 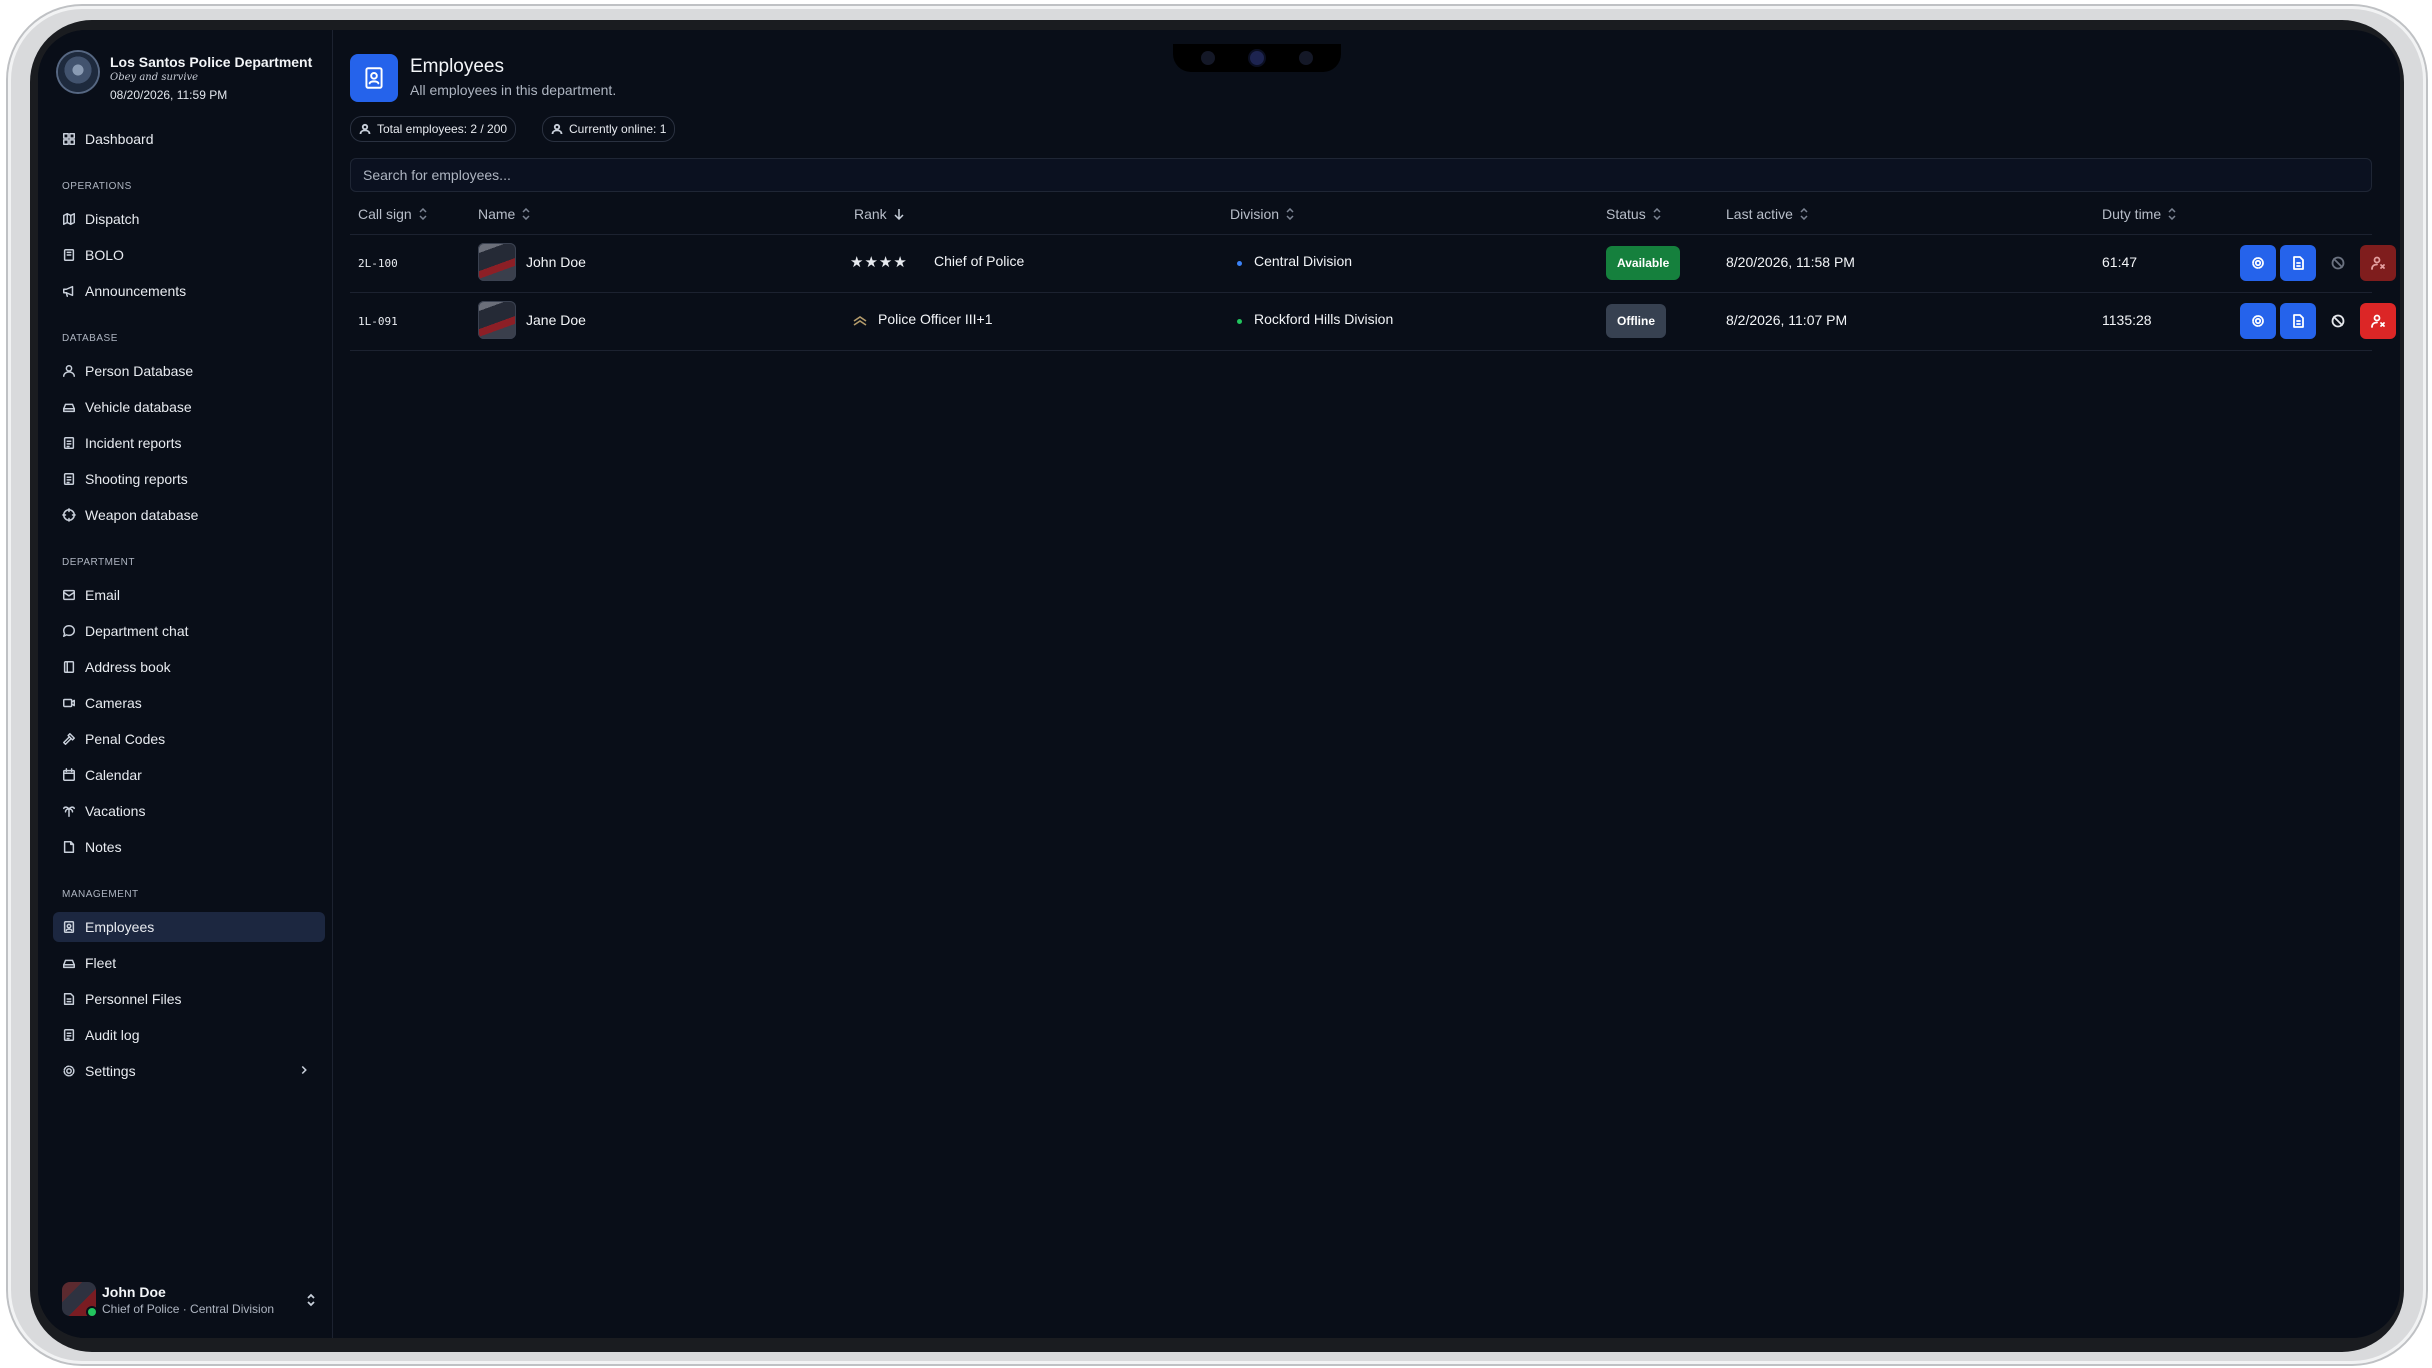 I want to click on chevron-rank-icon, so click(x=860, y=320).